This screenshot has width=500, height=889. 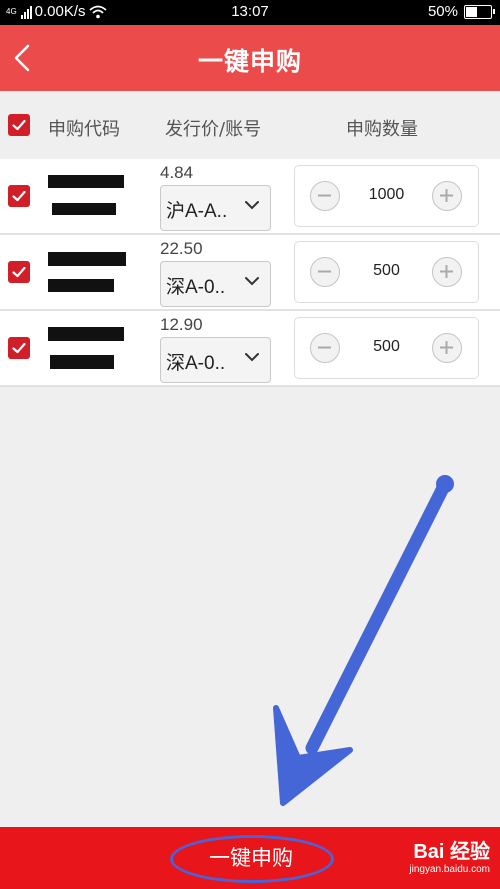 I want to click on column-header: 申购代码 发行价/账号 申购数量, so click(x=250, y=125).